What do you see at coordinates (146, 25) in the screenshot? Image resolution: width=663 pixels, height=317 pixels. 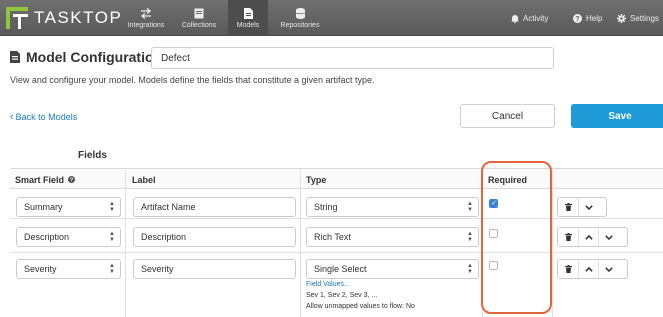 I see `nav-integrations-label: Integrations` at bounding box center [146, 25].